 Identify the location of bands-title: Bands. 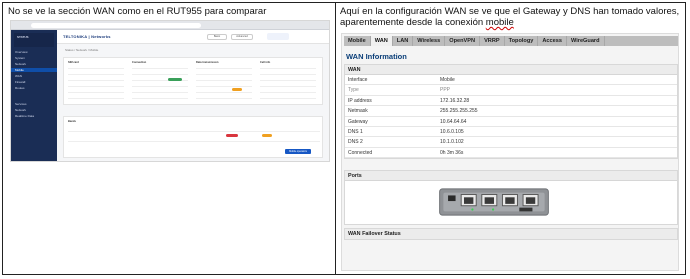
(72, 121).